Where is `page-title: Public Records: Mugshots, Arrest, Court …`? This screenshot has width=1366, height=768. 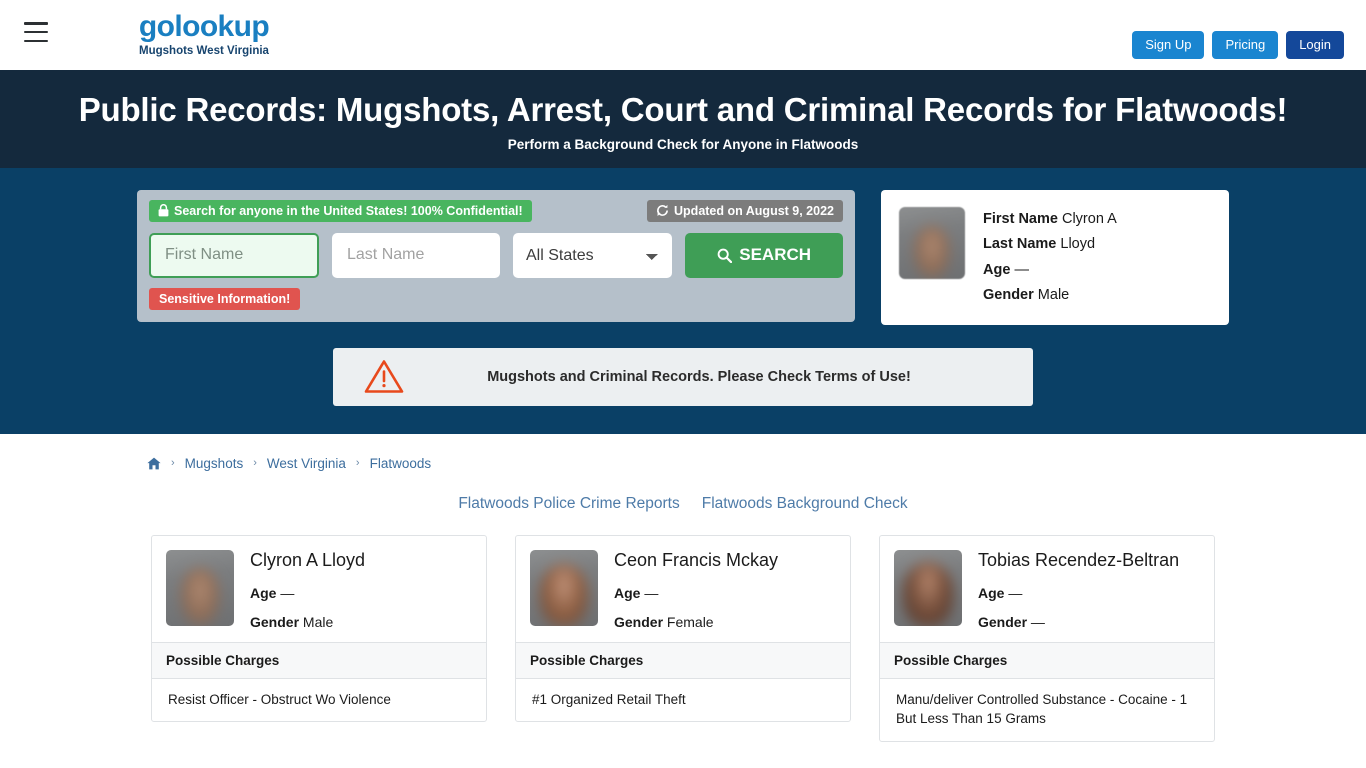
page-title: Public Records: Mugshots, Arrest, Court … is located at coordinates (683, 109).